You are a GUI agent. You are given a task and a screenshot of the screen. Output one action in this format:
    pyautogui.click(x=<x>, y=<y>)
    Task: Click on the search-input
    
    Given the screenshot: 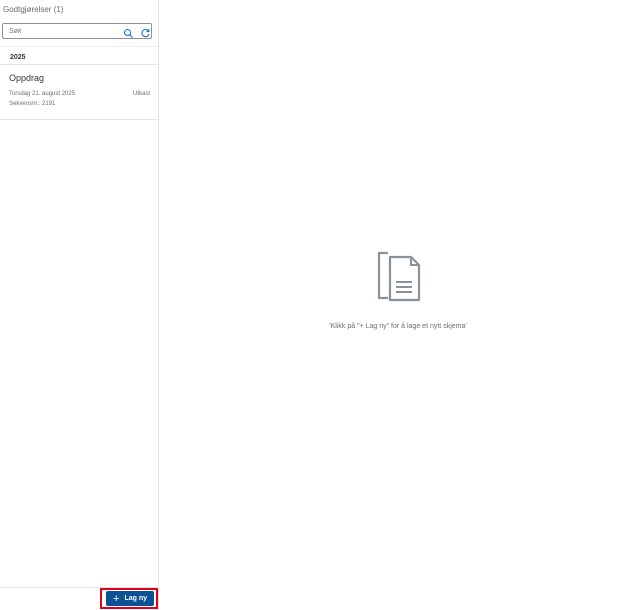 What is the action you would take?
    pyautogui.click(x=63, y=31)
    